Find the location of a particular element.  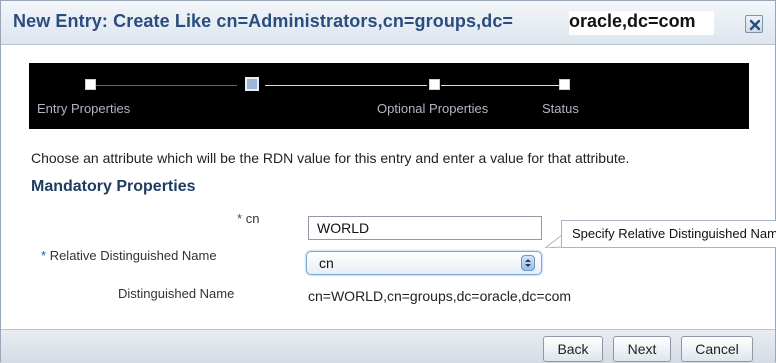

close-button is located at coordinates (754, 24).